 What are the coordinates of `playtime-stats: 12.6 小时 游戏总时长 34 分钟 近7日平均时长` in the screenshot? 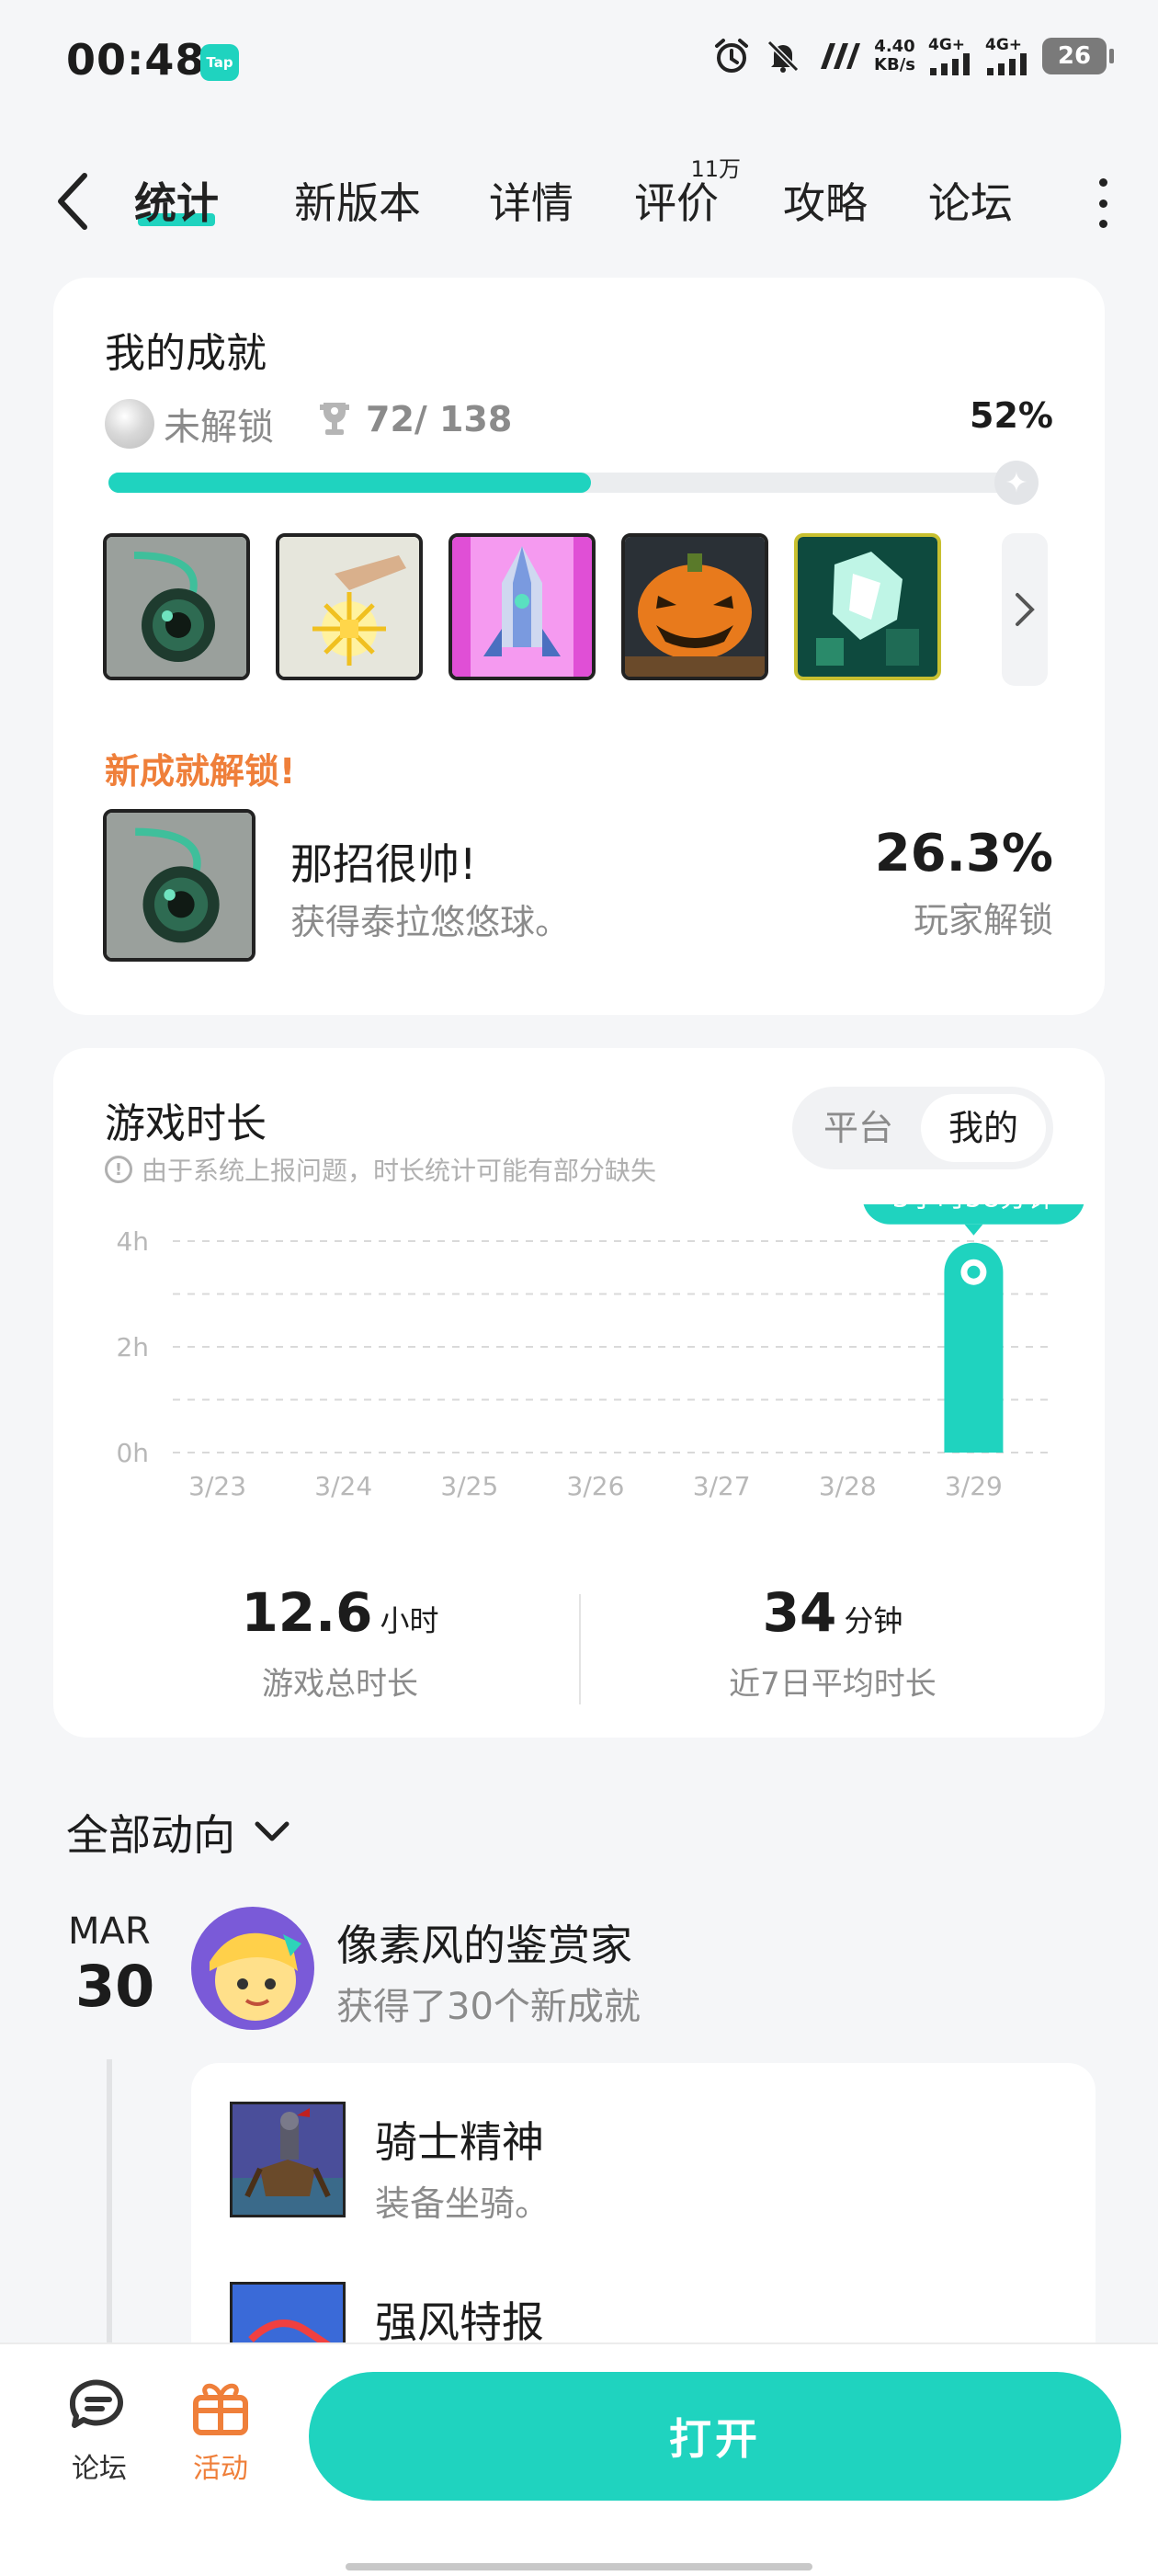 It's located at (579, 1654).